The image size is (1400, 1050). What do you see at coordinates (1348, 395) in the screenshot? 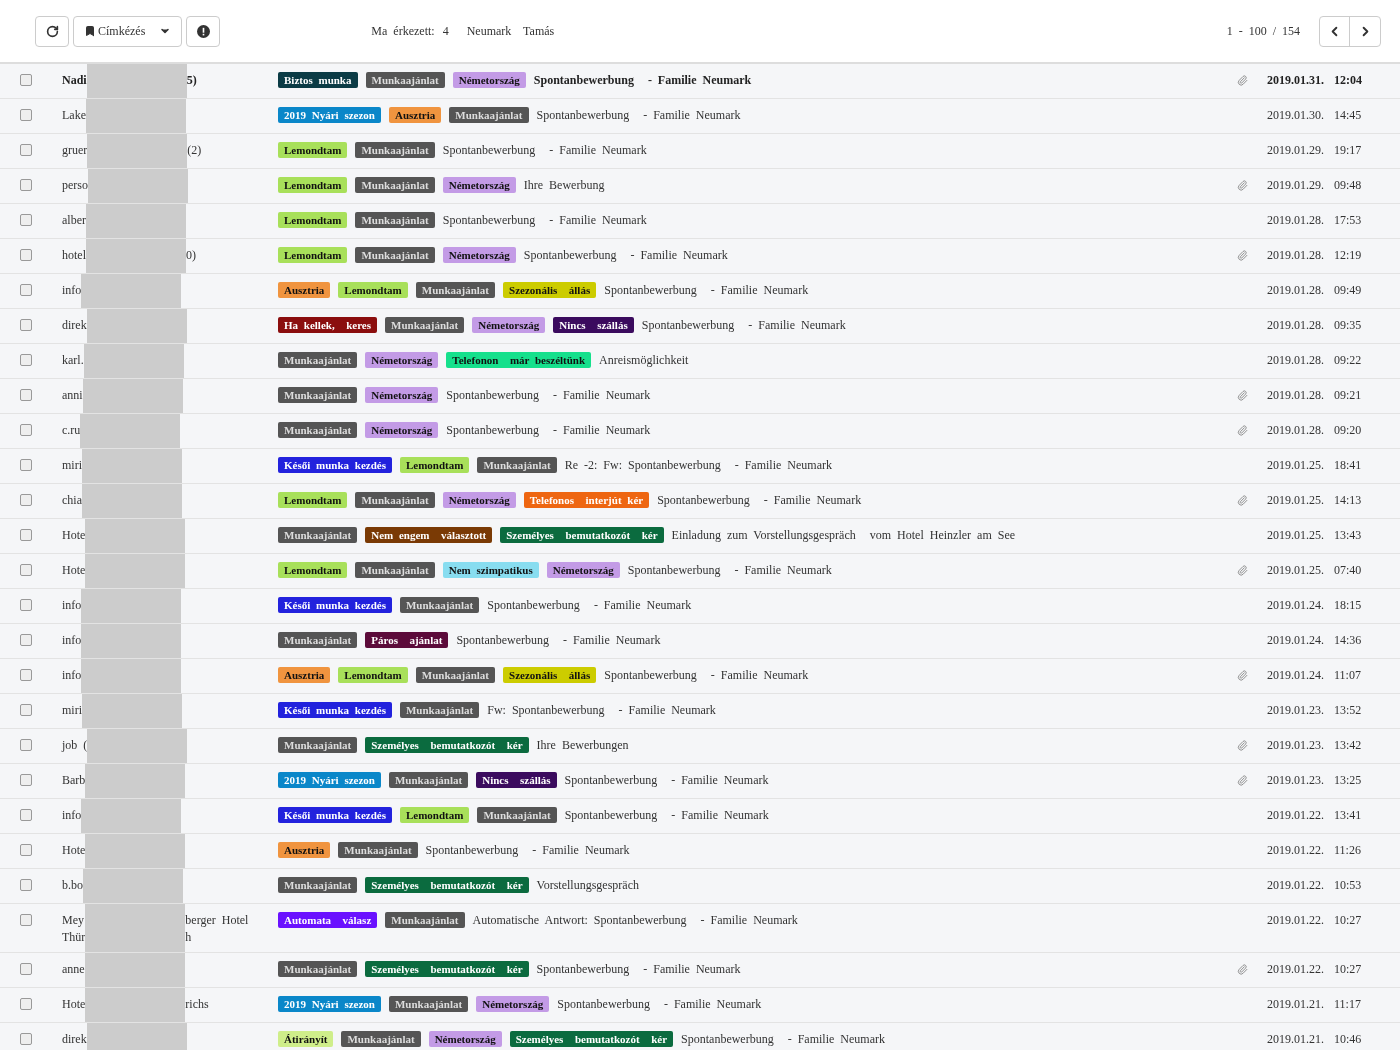
I see `time-text: 09:21` at bounding box center [1348, 395].